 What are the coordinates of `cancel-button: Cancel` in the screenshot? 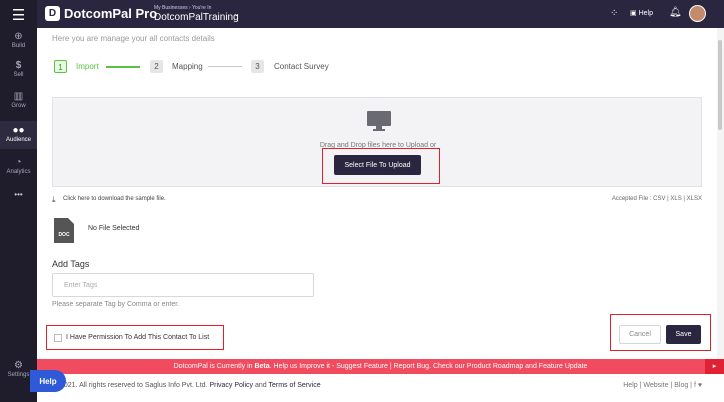 It's located at (640, 334).